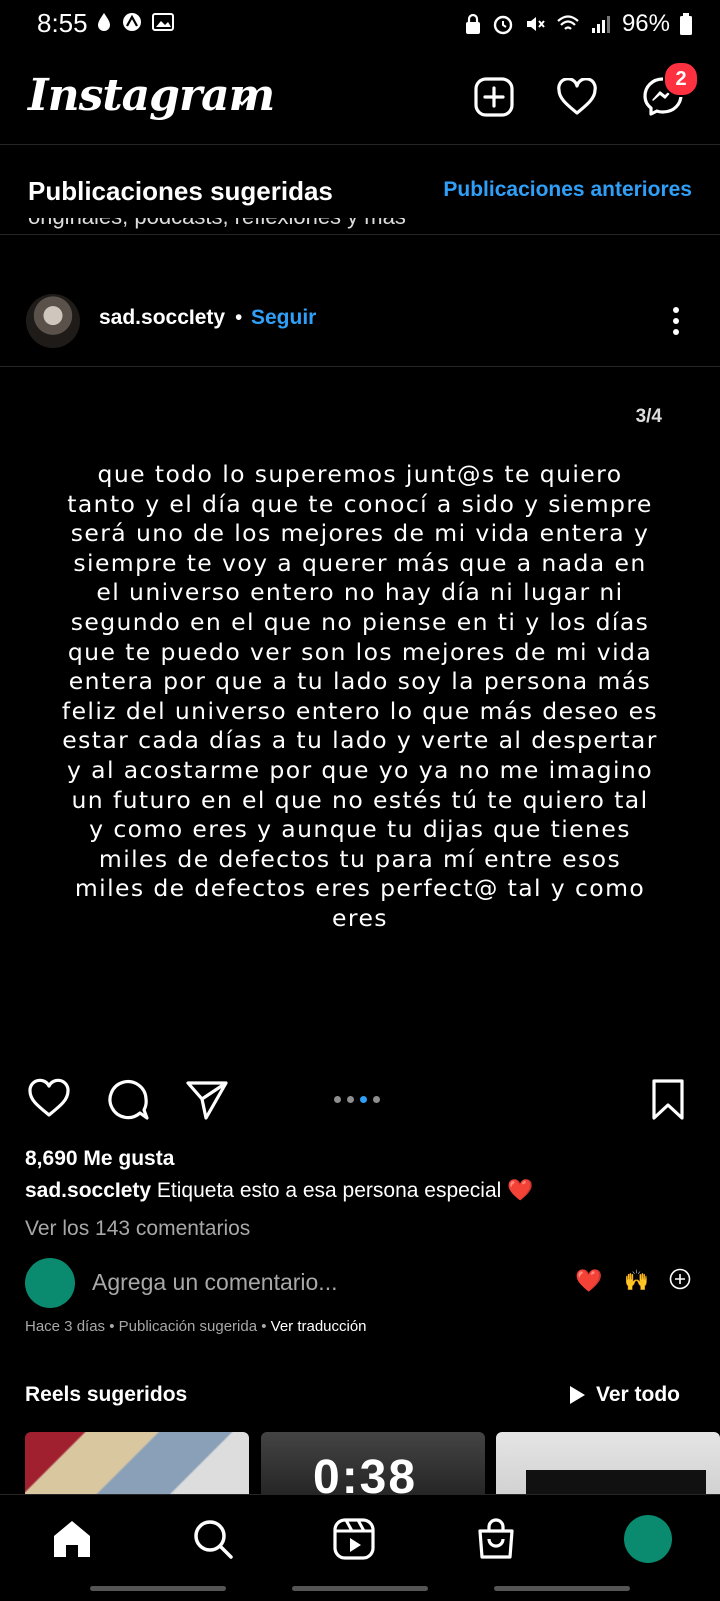 This screenshot has width=720, height=1601. I want to click on vpn-icon, so click(132, 22).